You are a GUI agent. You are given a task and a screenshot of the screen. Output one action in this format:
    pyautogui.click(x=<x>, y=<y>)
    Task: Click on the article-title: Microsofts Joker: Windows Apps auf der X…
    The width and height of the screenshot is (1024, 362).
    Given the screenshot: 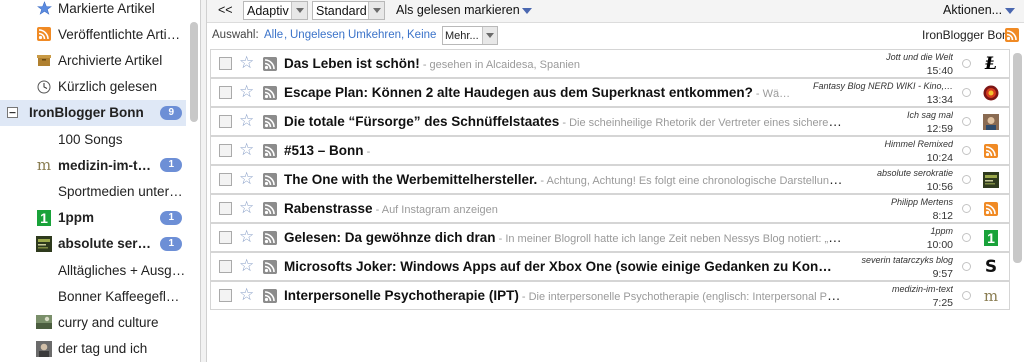 What is the action you would take?
    pyautogui.click(x=558, y=266)
    